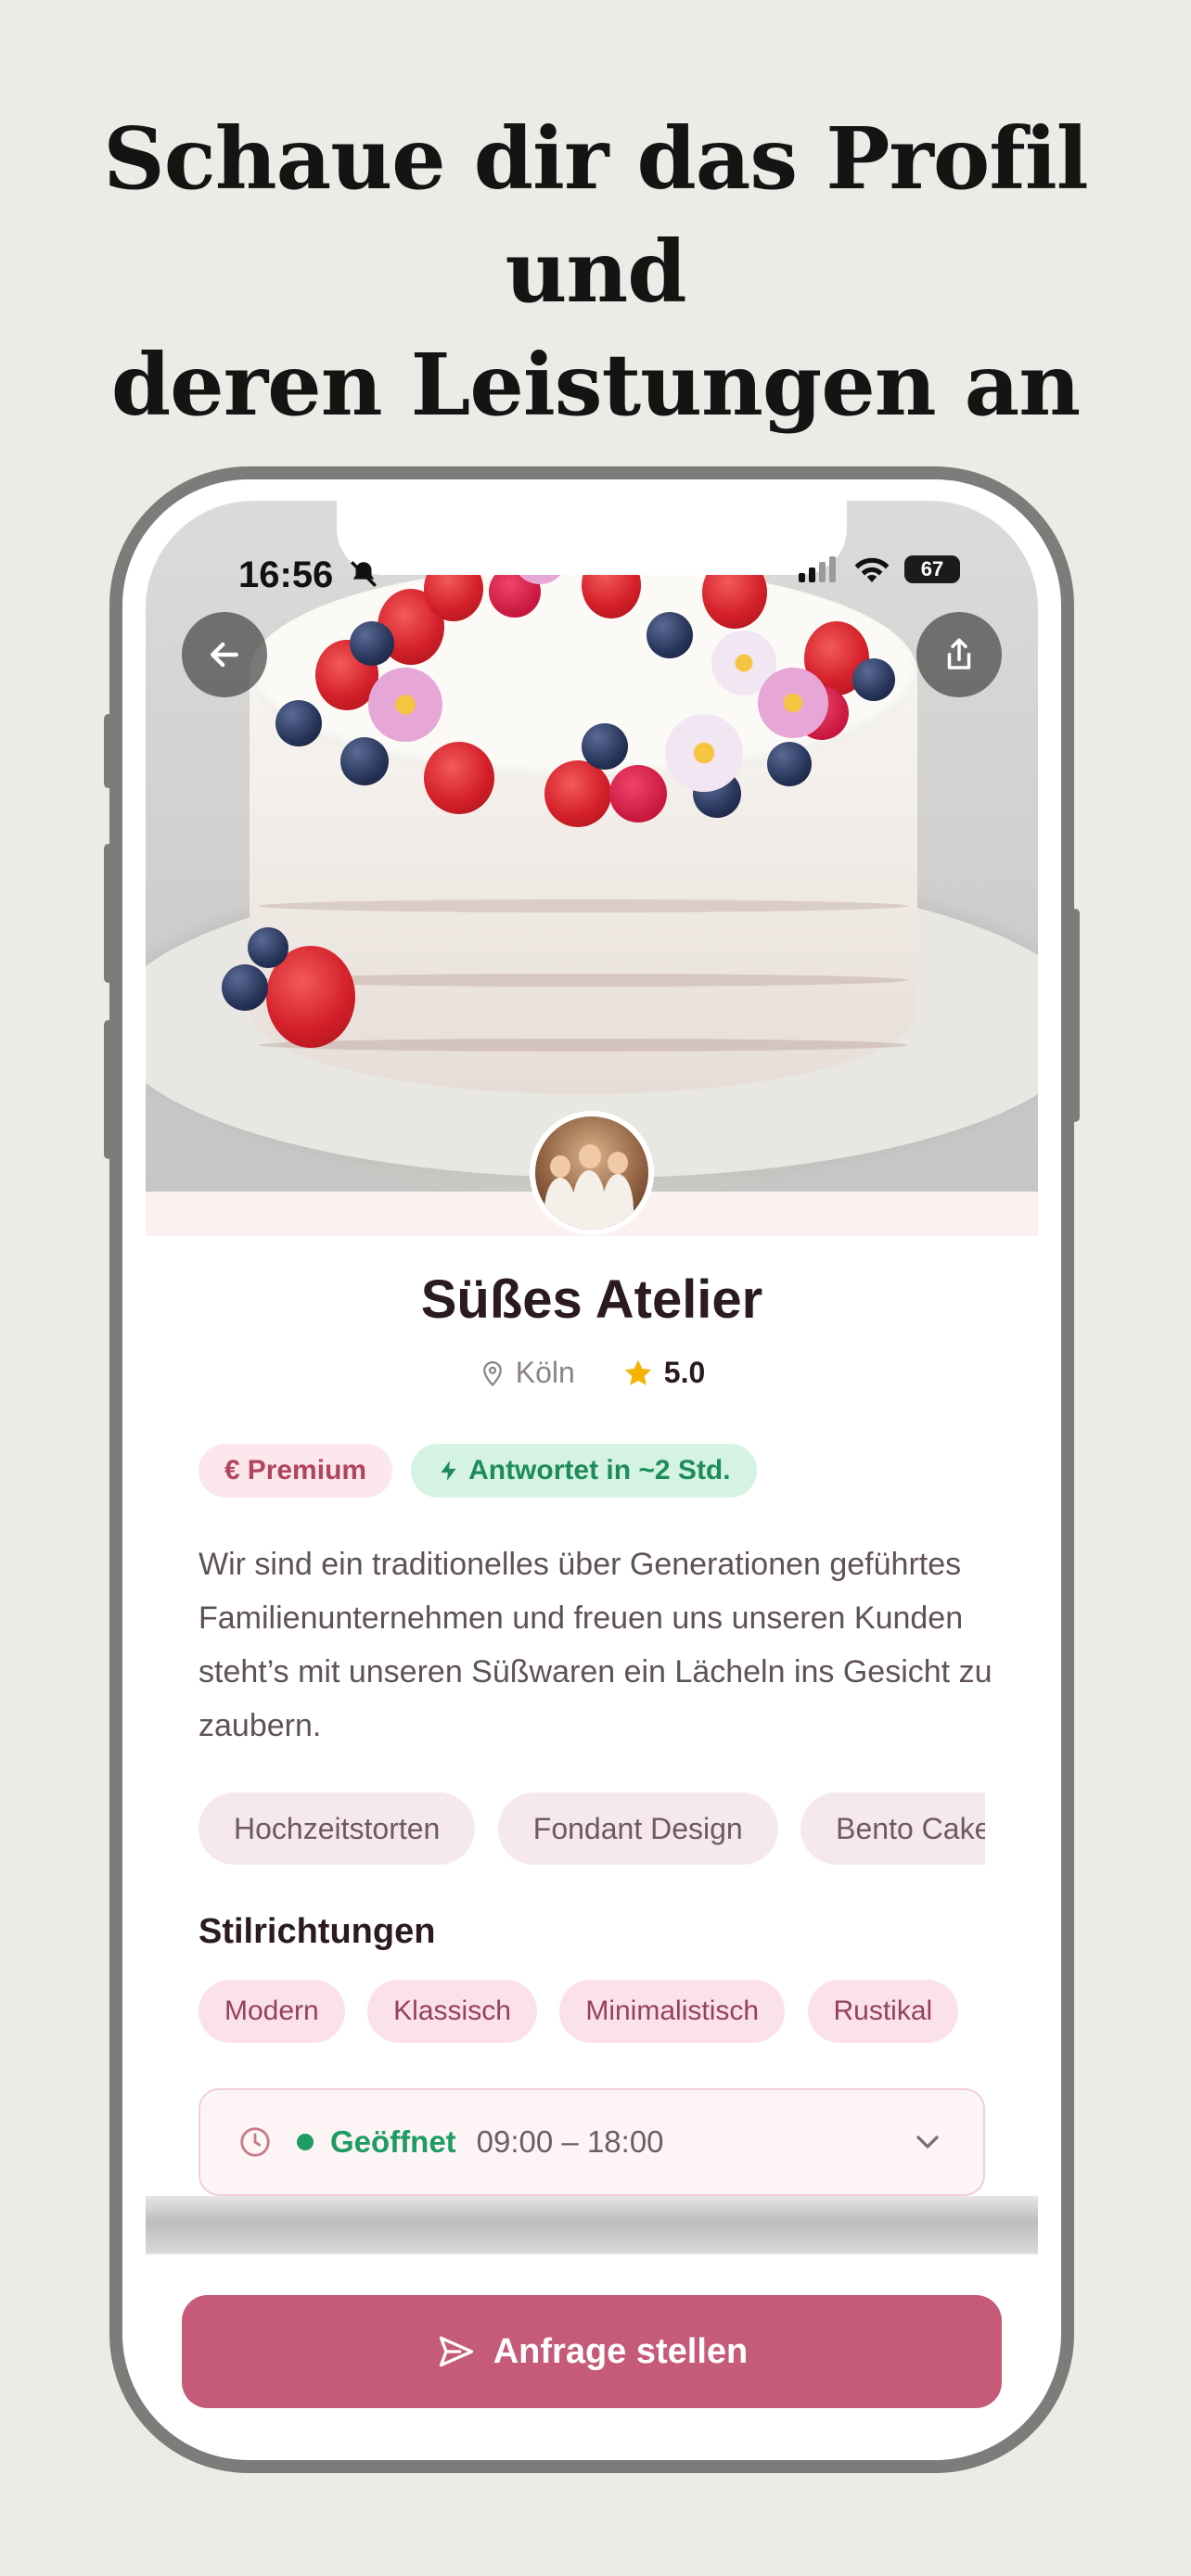 The height and width of the screenshot is (2576, 1191). What do you see at coordinates (673, 2011) in the screenshot?
I see `style-tag: Minimalistisch` at bounding box center [673, 2011].